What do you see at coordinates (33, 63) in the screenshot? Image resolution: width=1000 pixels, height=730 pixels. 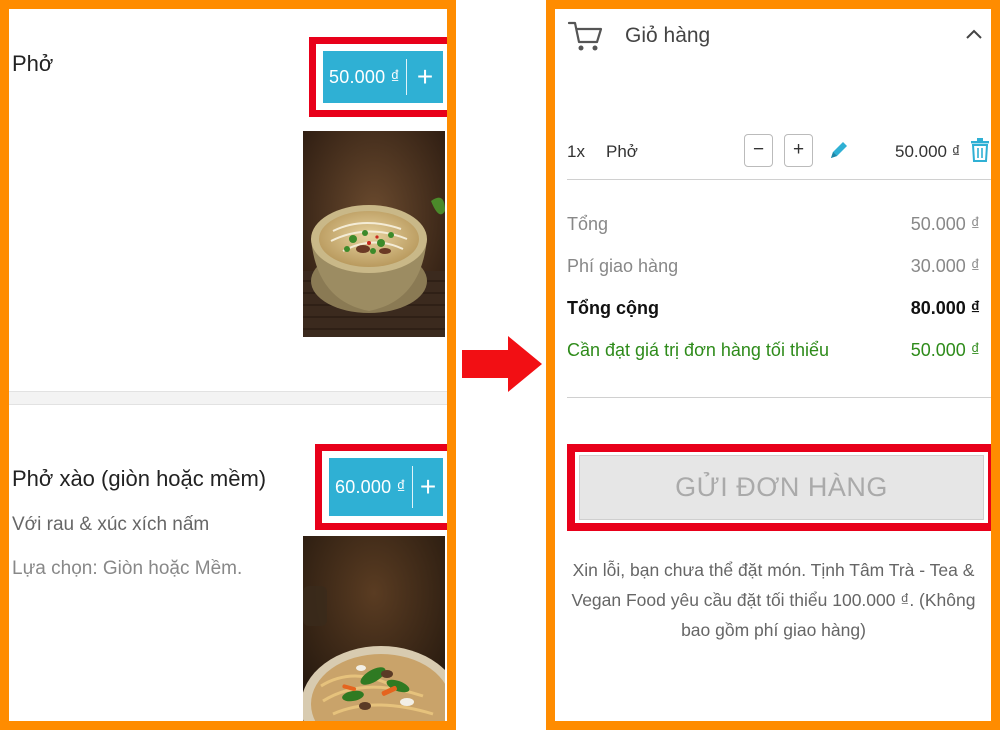 I see `menu-item-name: Phở` at bounding box center [33, 63].